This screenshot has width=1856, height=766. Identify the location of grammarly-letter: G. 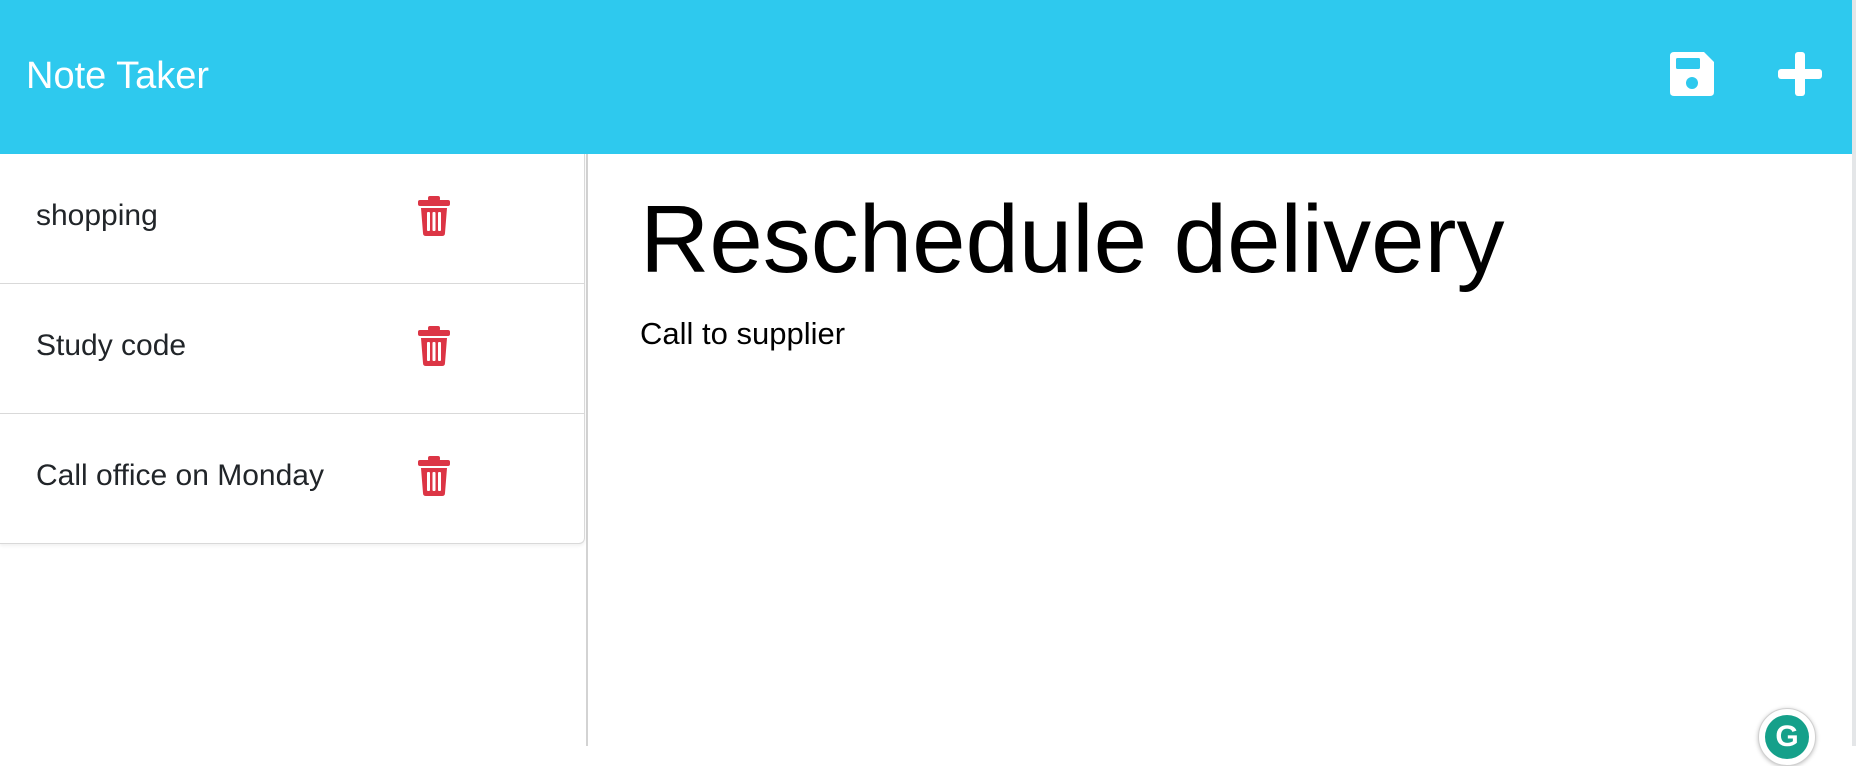
(1787, 737).